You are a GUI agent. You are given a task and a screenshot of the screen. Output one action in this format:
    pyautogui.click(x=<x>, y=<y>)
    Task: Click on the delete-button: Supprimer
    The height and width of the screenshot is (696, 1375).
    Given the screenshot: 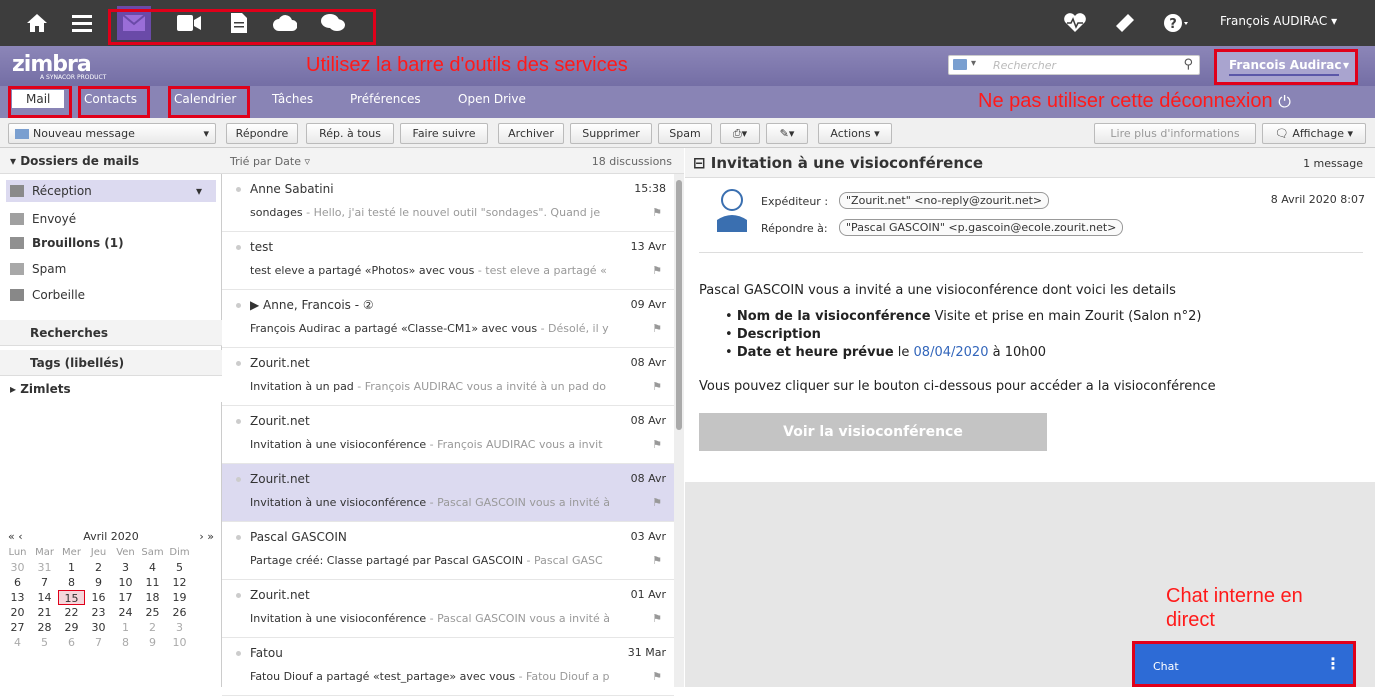 What is the action you would take?
    pyautogui.click(x=611, y=133)
    